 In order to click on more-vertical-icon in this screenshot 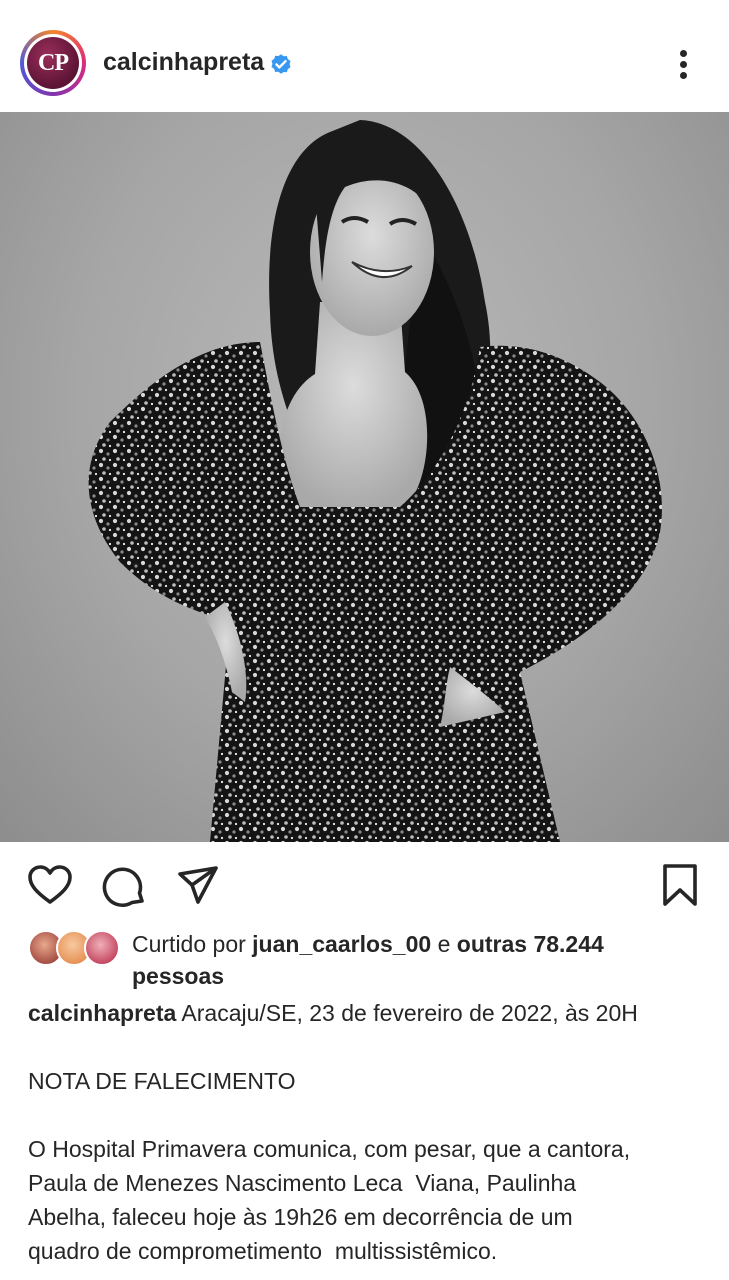, I will do `click(684, 64)`.